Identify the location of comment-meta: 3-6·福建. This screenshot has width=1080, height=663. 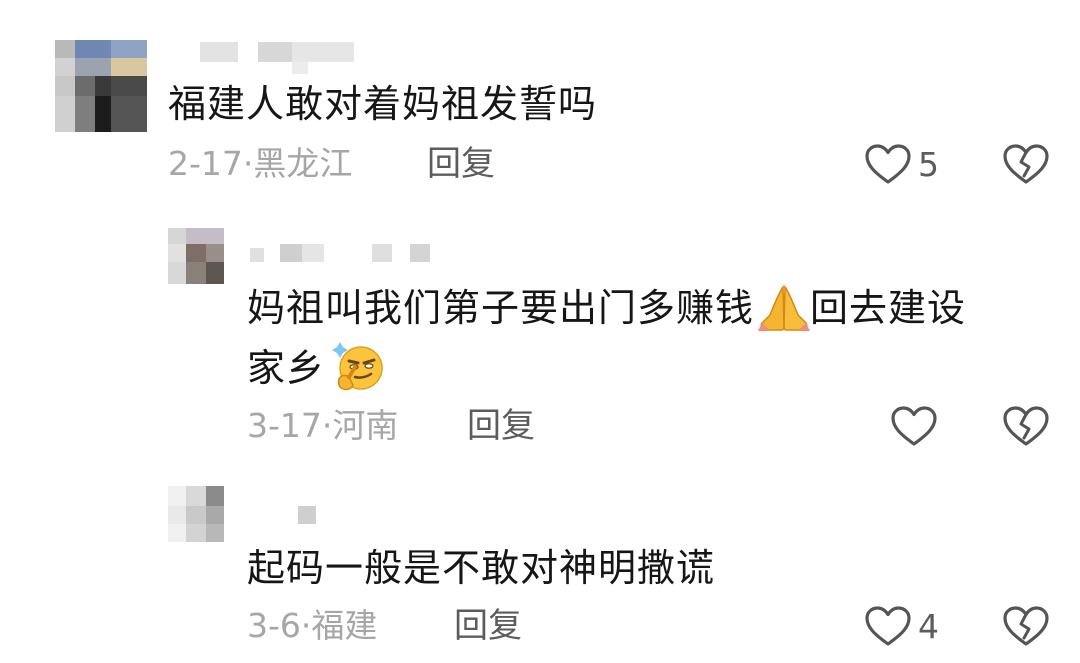
(312, 626).